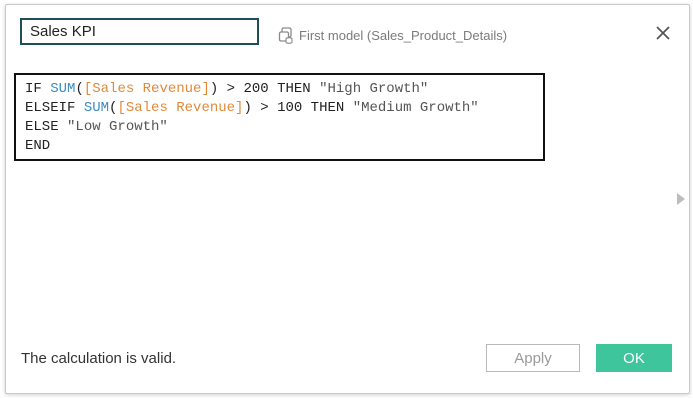 This screenshot has width=693, height=398. Describe the element at coordinates (634, 358) in the screenshot. I see `ok-button: OK` at that location.